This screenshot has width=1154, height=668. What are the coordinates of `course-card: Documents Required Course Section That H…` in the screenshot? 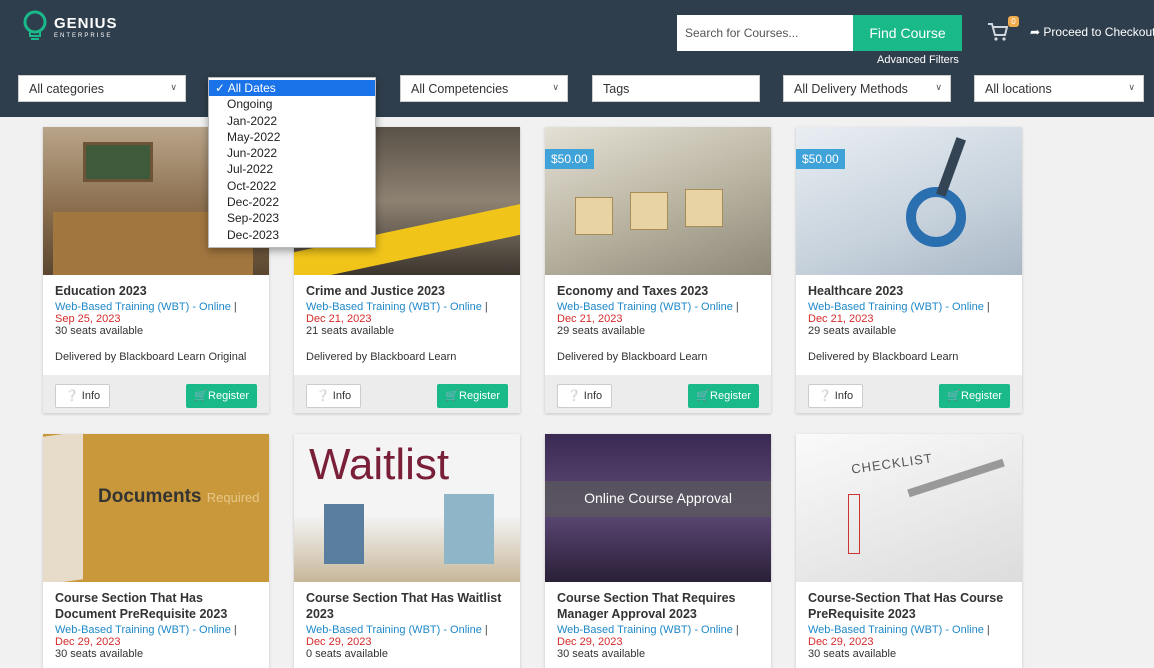 It's located at (156, 551).